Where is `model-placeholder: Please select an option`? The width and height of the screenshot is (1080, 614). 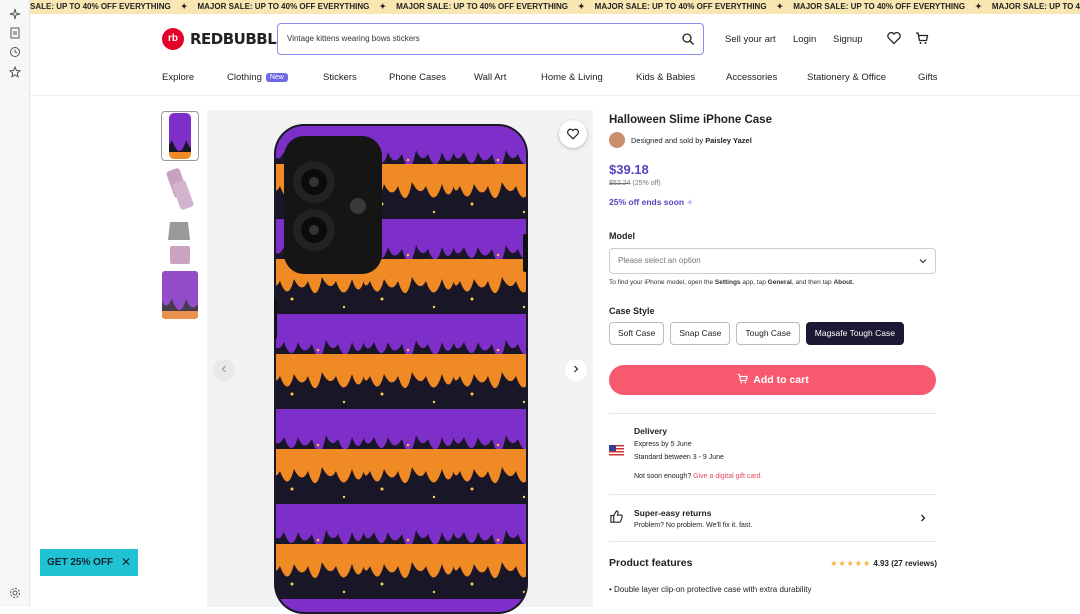
model-placeholder: Please select an option is located at coordinates (659, 260).